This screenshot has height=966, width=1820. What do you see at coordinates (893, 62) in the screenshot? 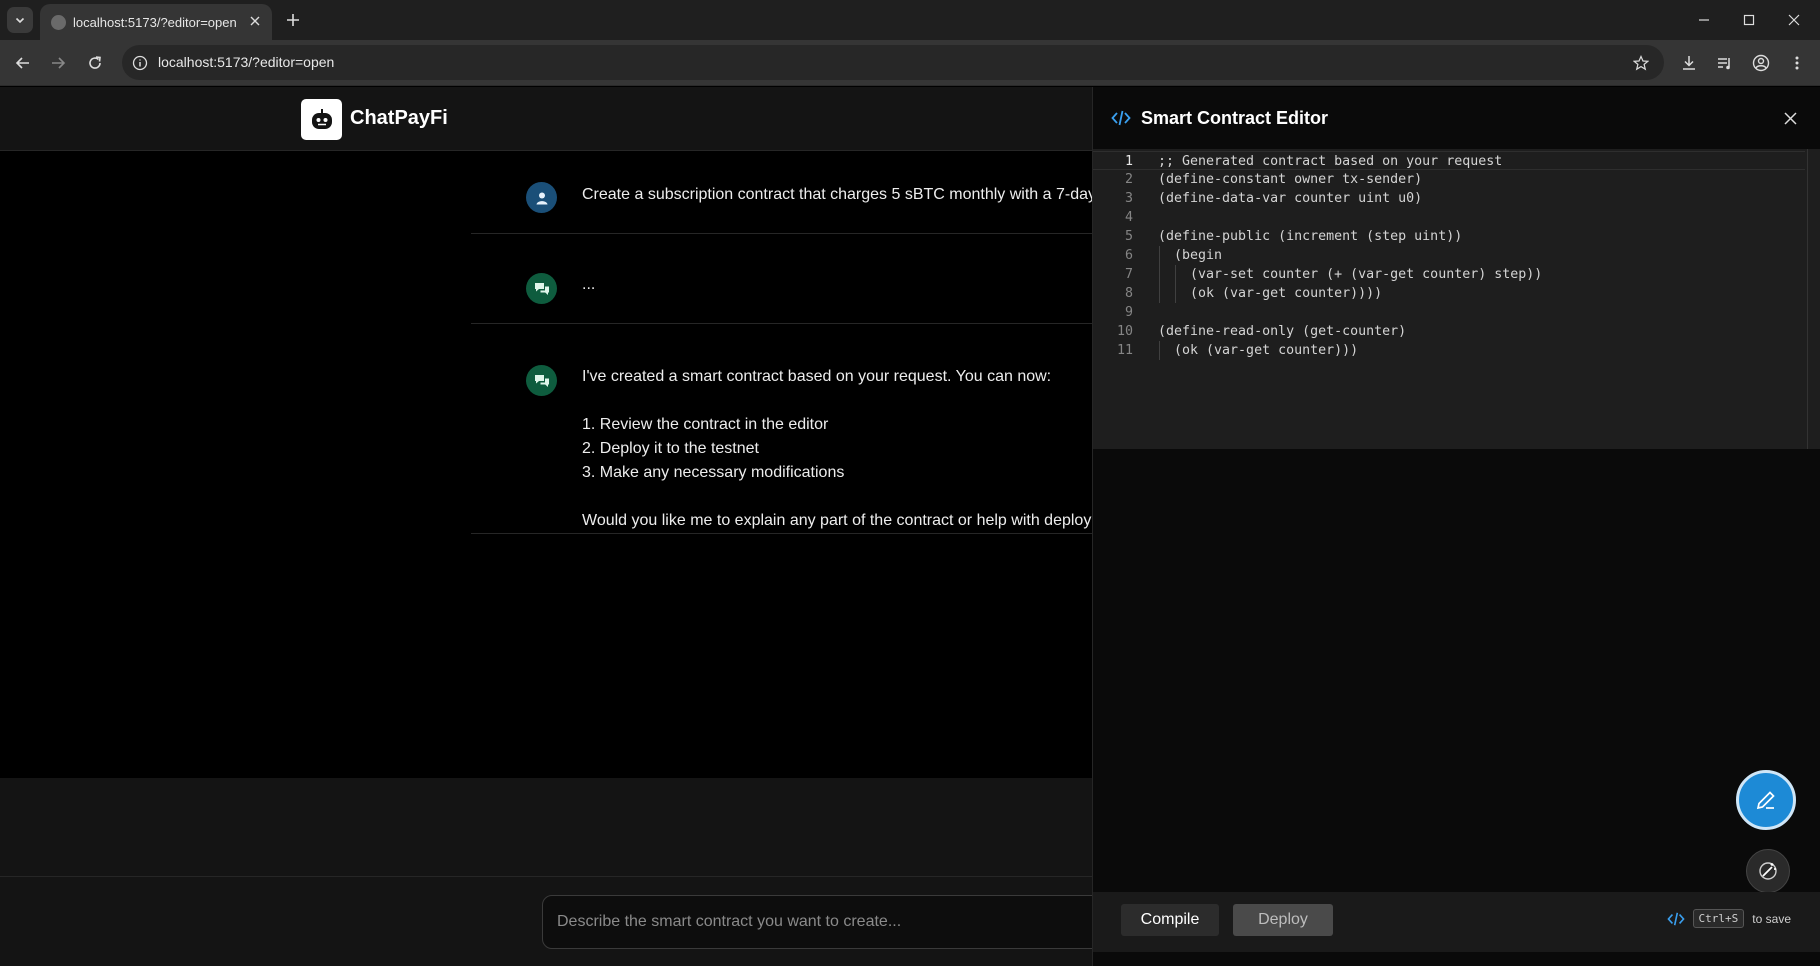
I see `address-bar: localhost:5173/?editor=open` at bounding box center [893, 62].